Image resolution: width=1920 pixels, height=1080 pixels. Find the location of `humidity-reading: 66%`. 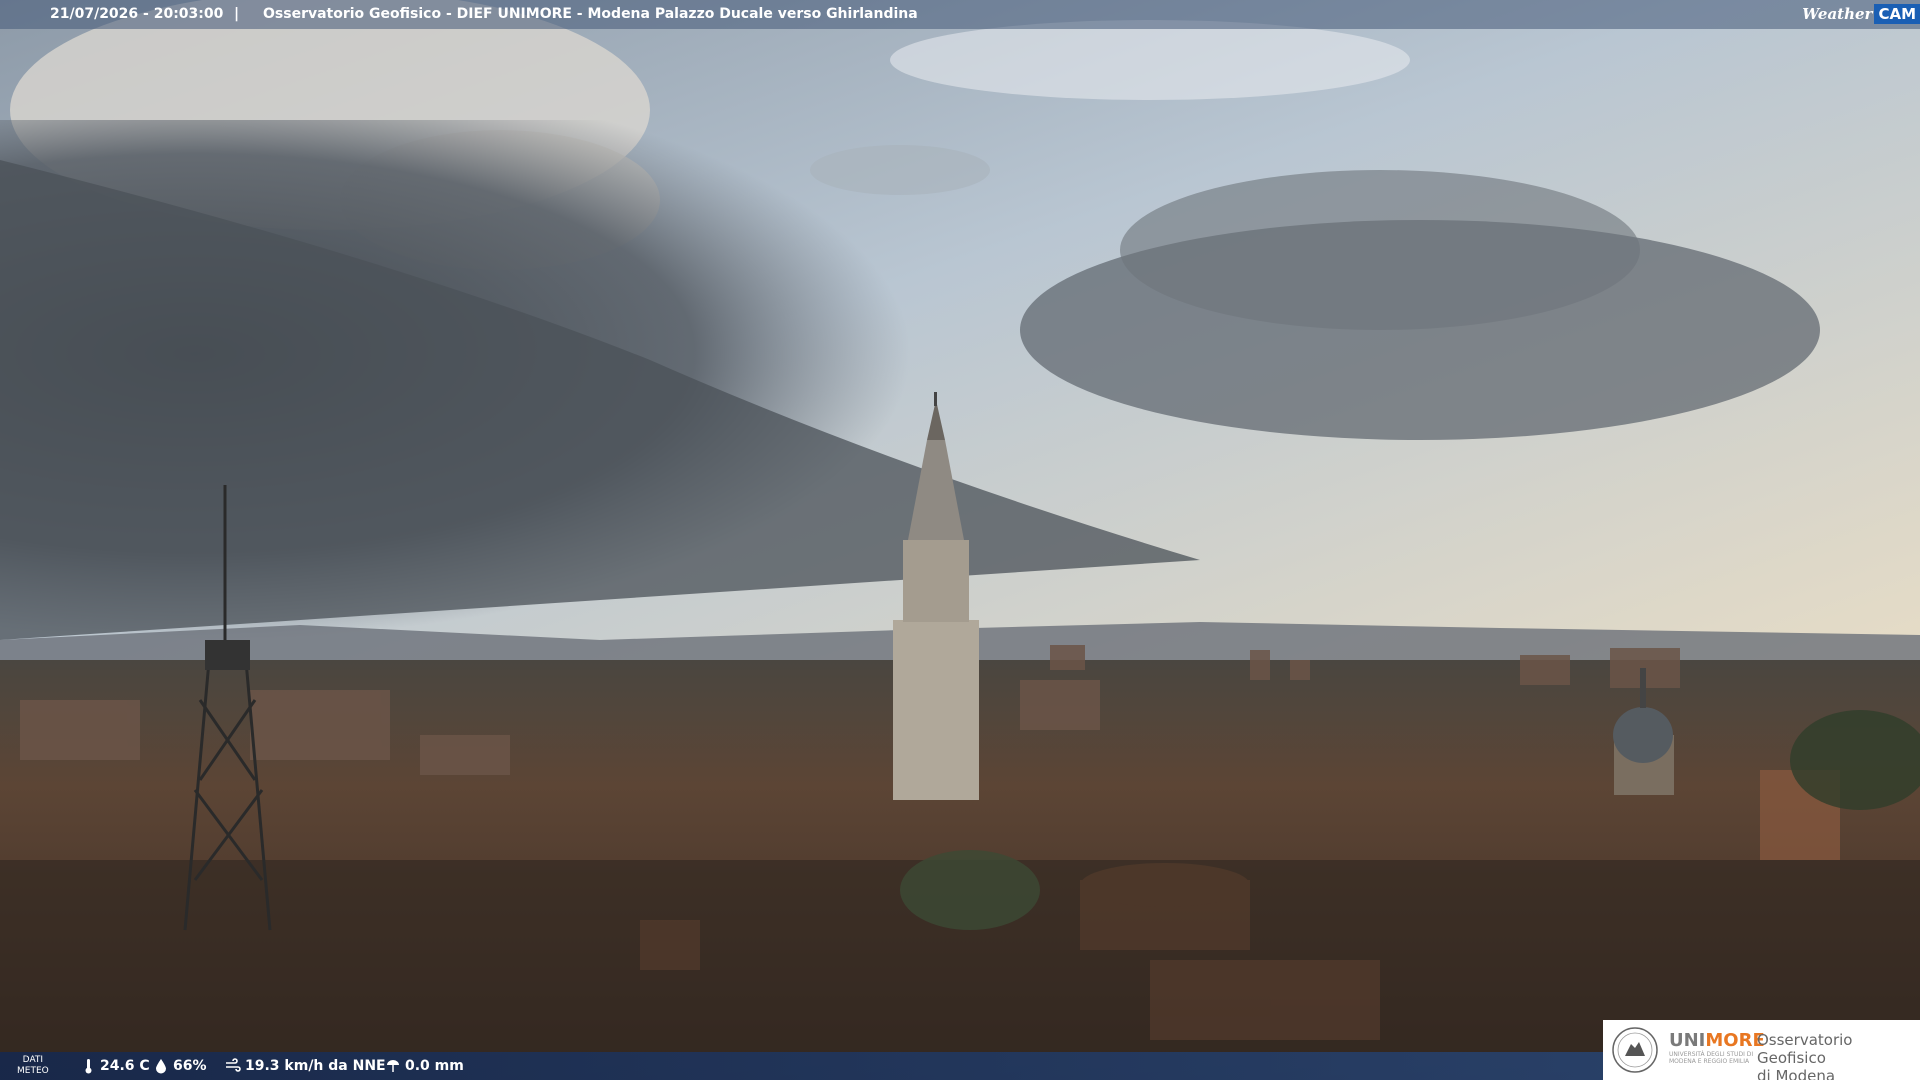

humidity-reading: 66% is located at coordinates (180, 1066).